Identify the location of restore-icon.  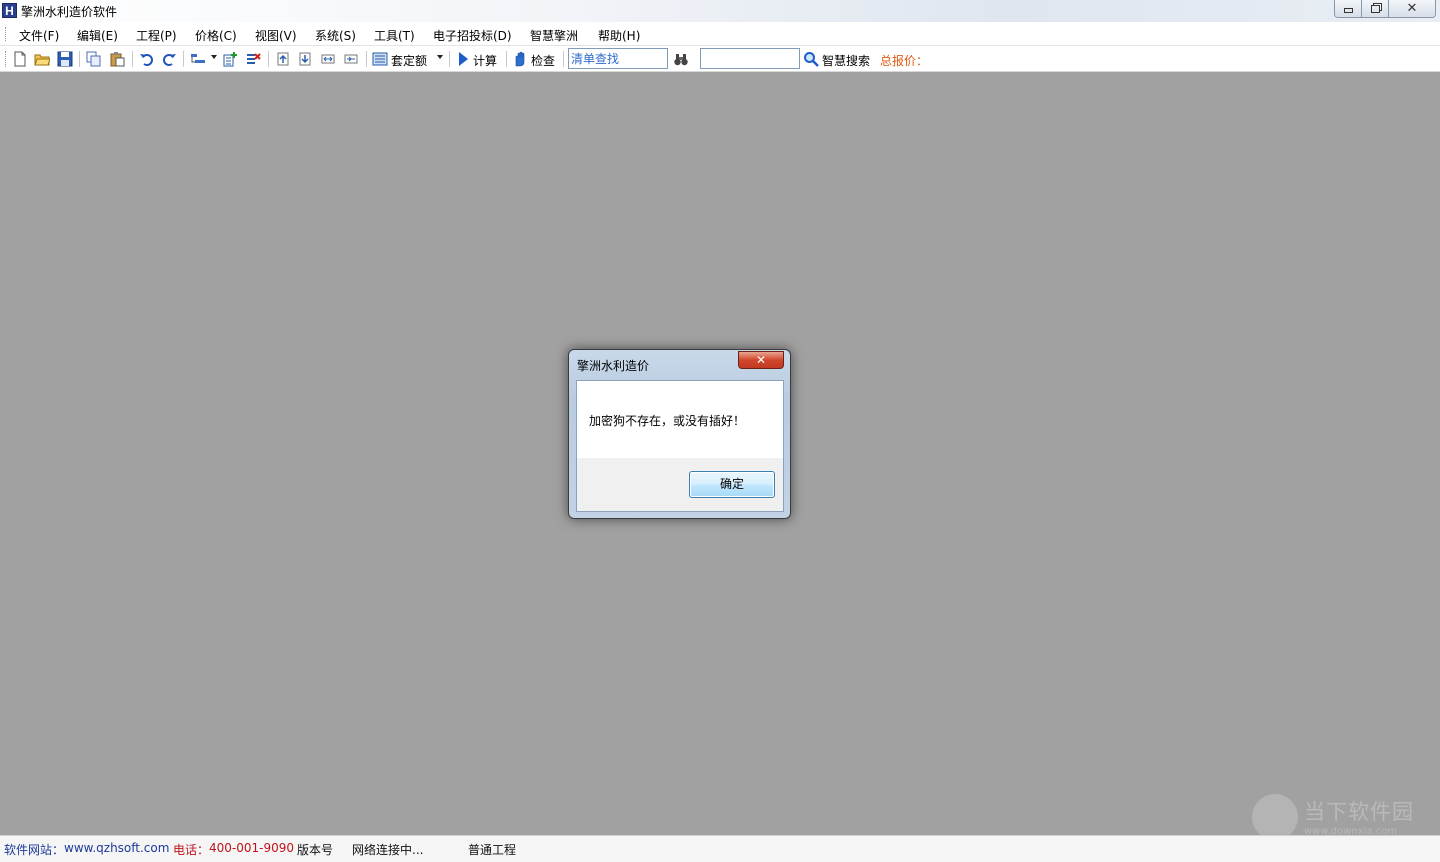
(1375, 8).